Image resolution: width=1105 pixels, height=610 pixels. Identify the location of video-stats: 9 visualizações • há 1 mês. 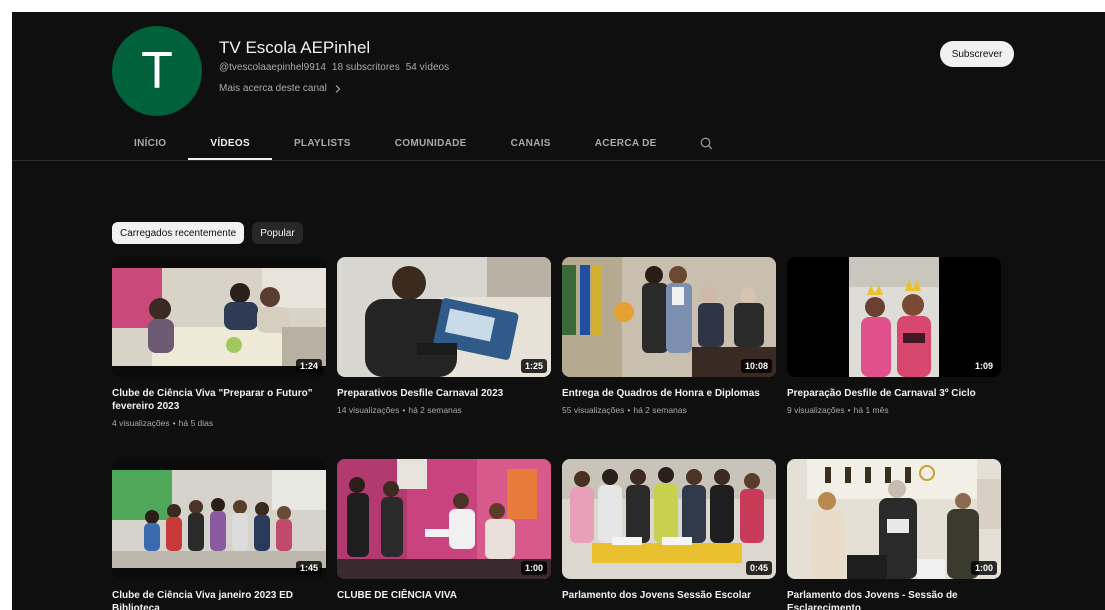
(894, 410).